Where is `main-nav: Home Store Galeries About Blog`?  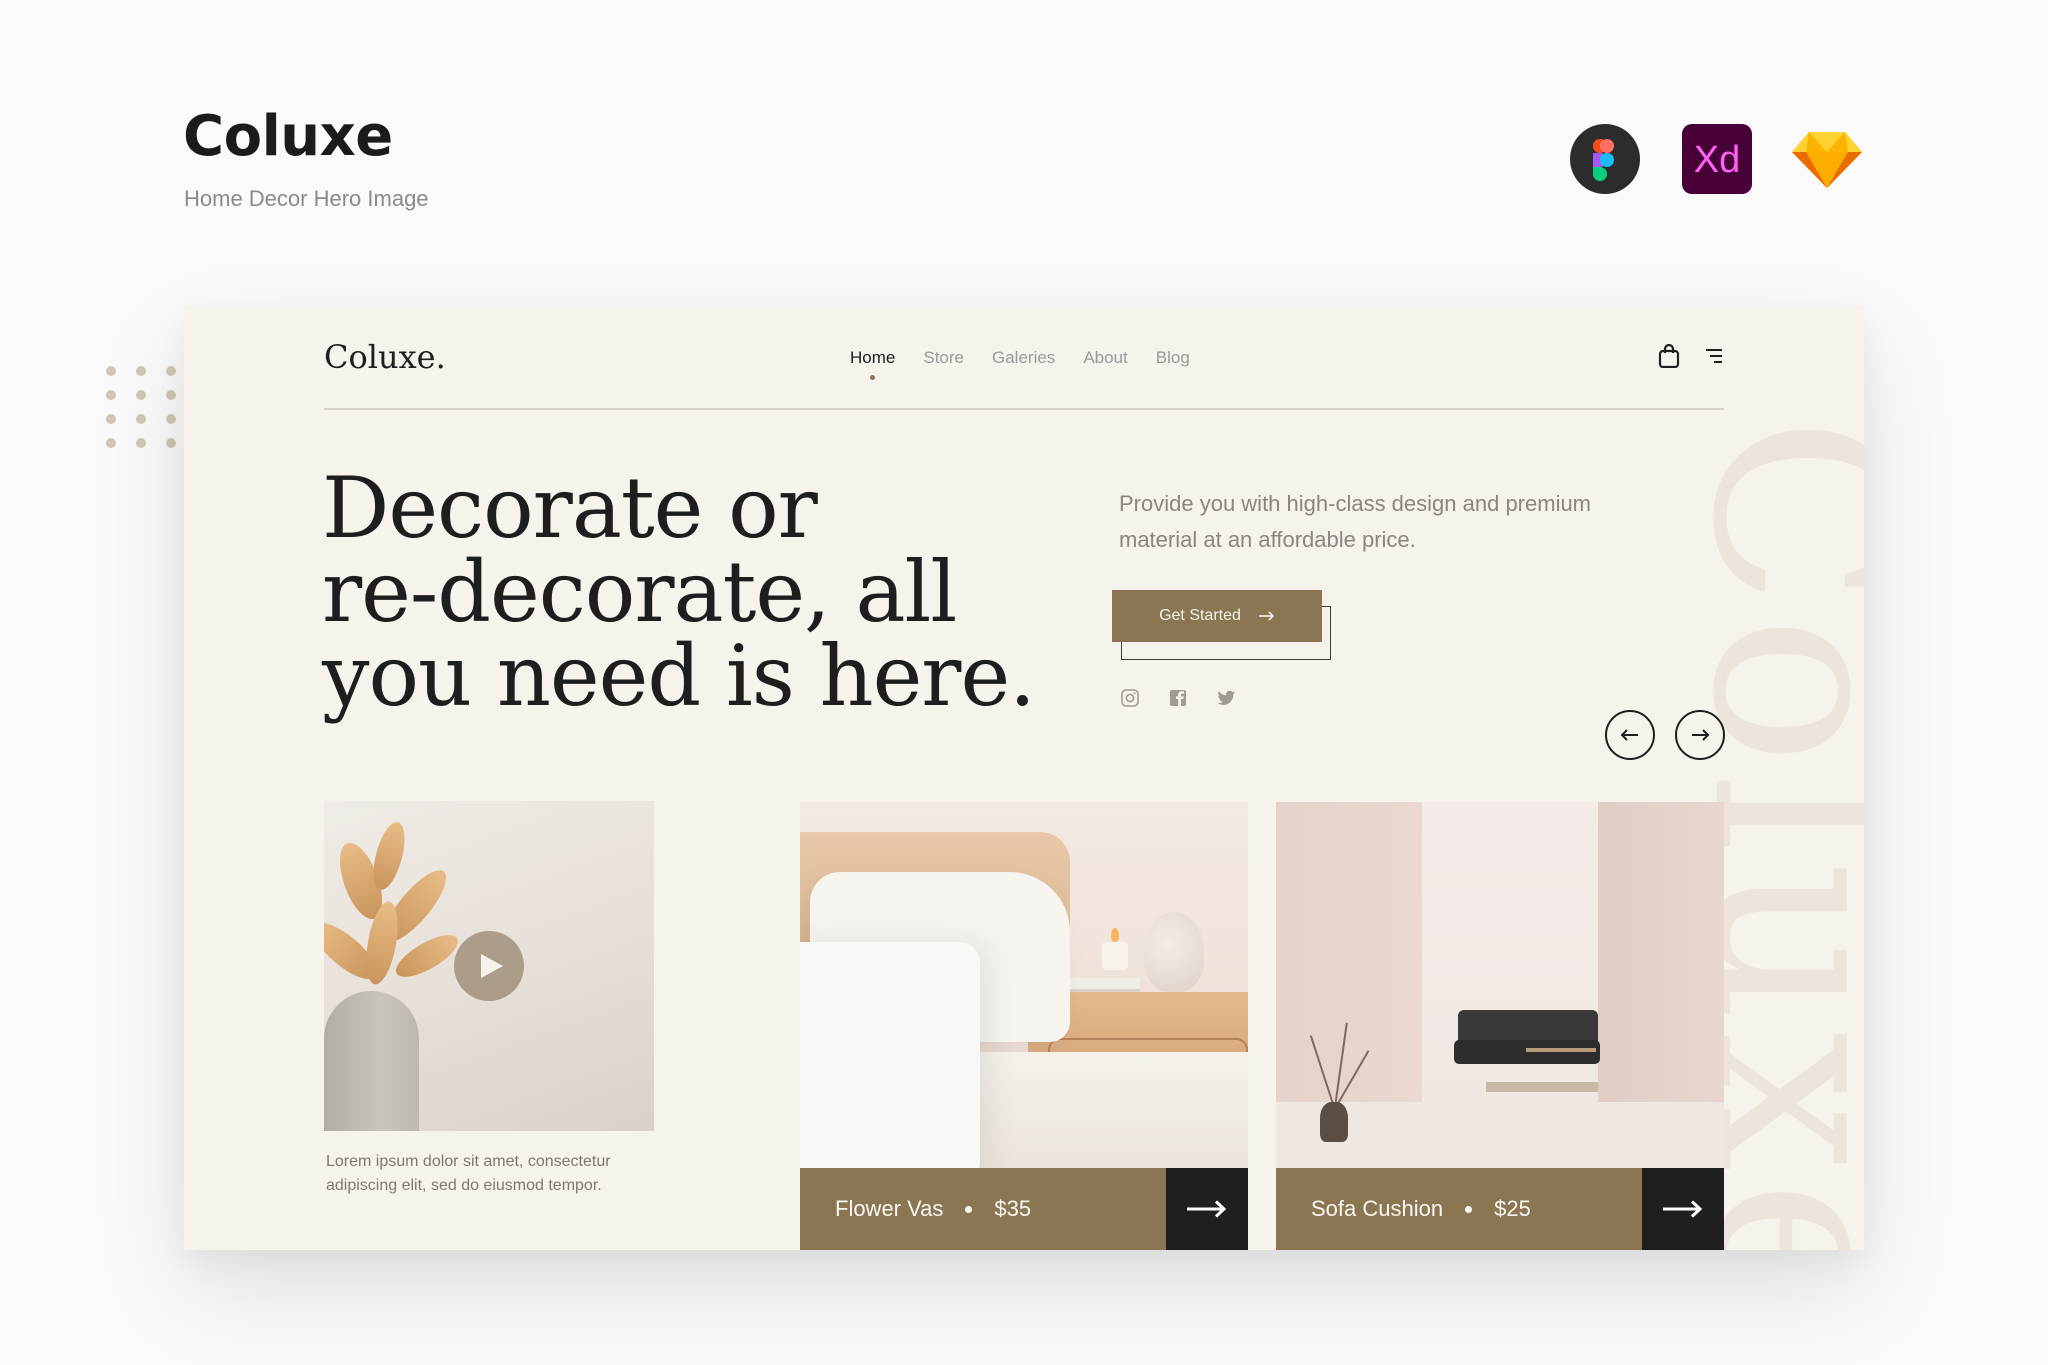 main-nav: Home Store Galeries About Blog is located at coordinates (1020, 364).